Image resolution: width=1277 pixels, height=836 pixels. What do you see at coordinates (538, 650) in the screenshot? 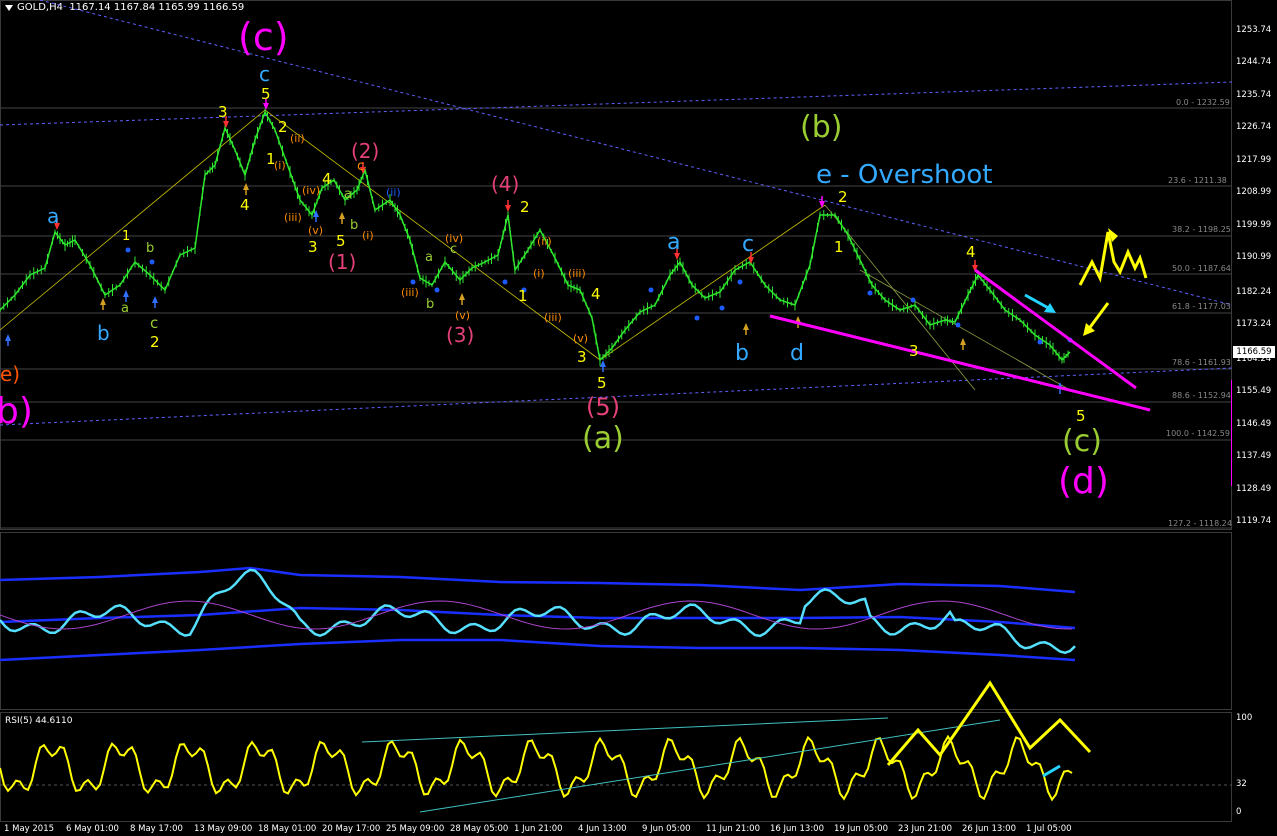
I see `band-lower` at bounding box center [538, 650].